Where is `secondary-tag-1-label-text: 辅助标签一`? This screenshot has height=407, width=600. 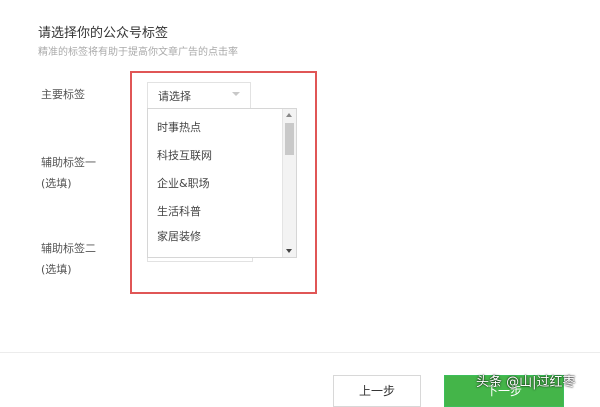
secondary-tag-1-label-text: 辅助标签一 is located at coordinates (68, 162).